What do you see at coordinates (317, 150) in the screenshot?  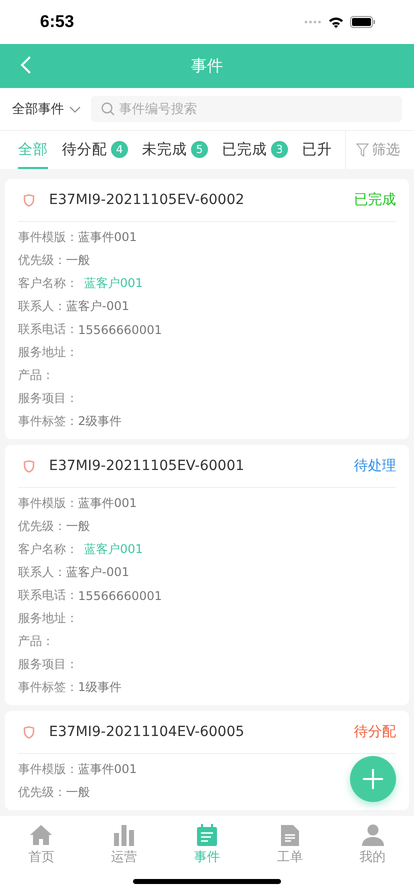 I see `status-tab: 已升` at bounding box center [317, 150].